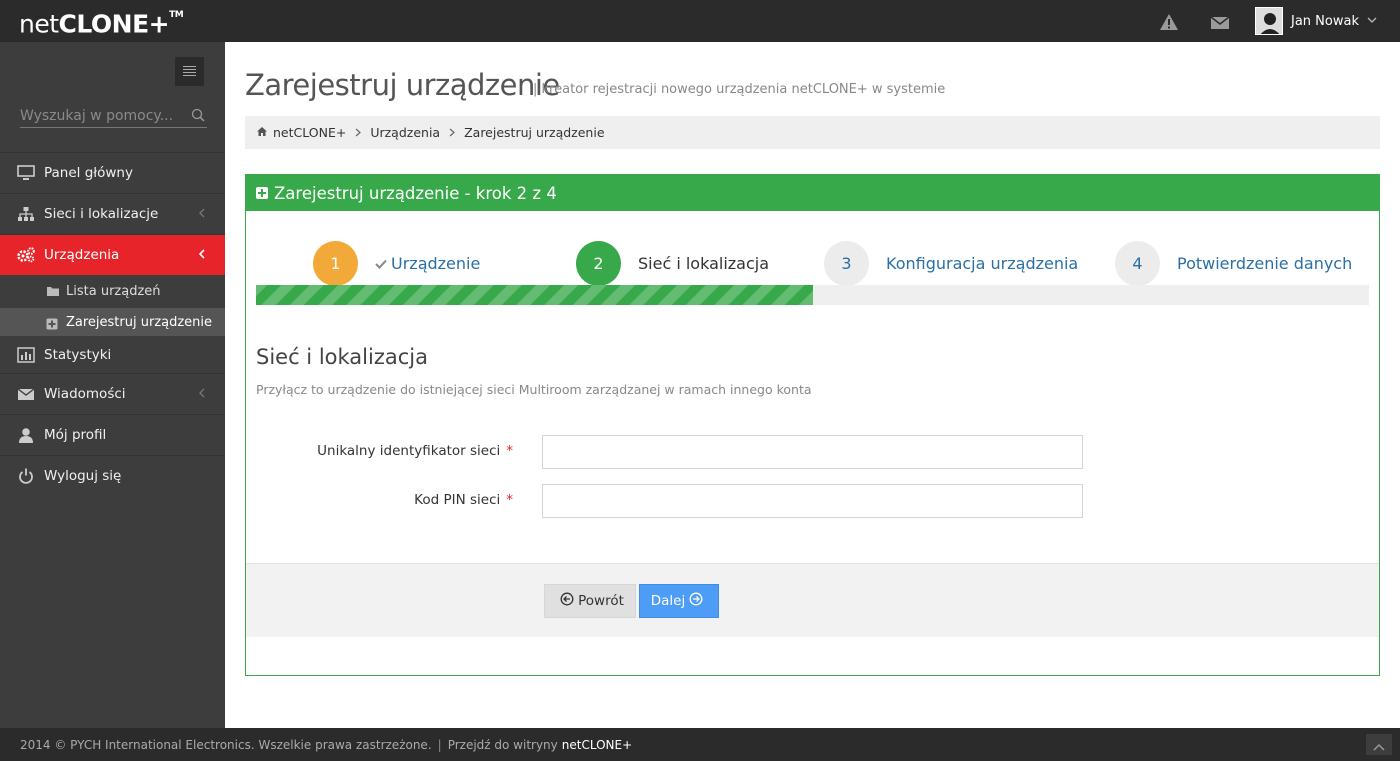 This screenshot has height=761, width=1400. I want to click on sidebar-item-messages: Wiadomości, so click(112, 393).